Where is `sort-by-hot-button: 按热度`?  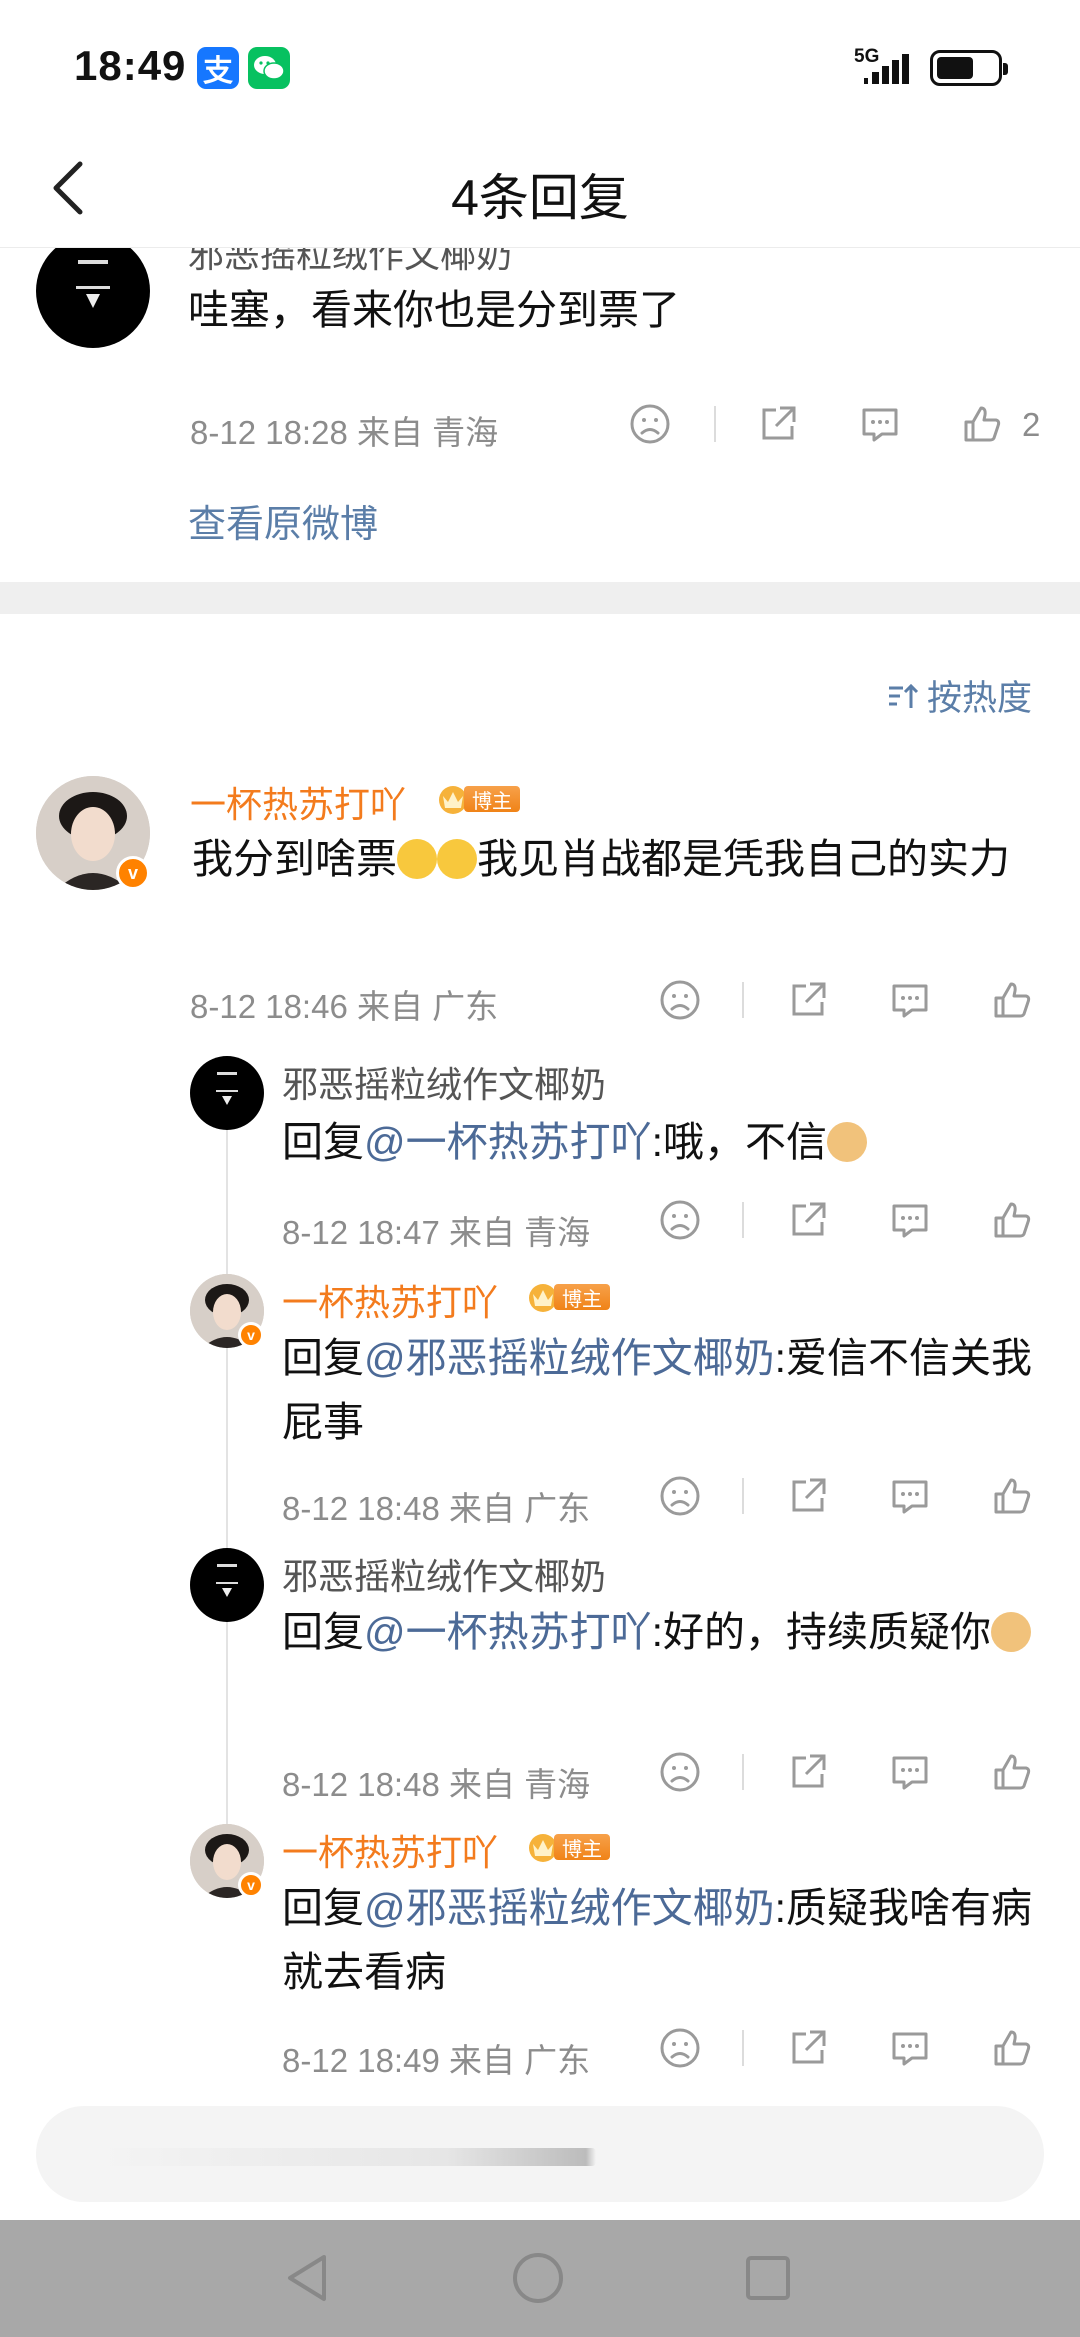
sort-by-hot-button: 按热度 is located at coordinates (958, 695).